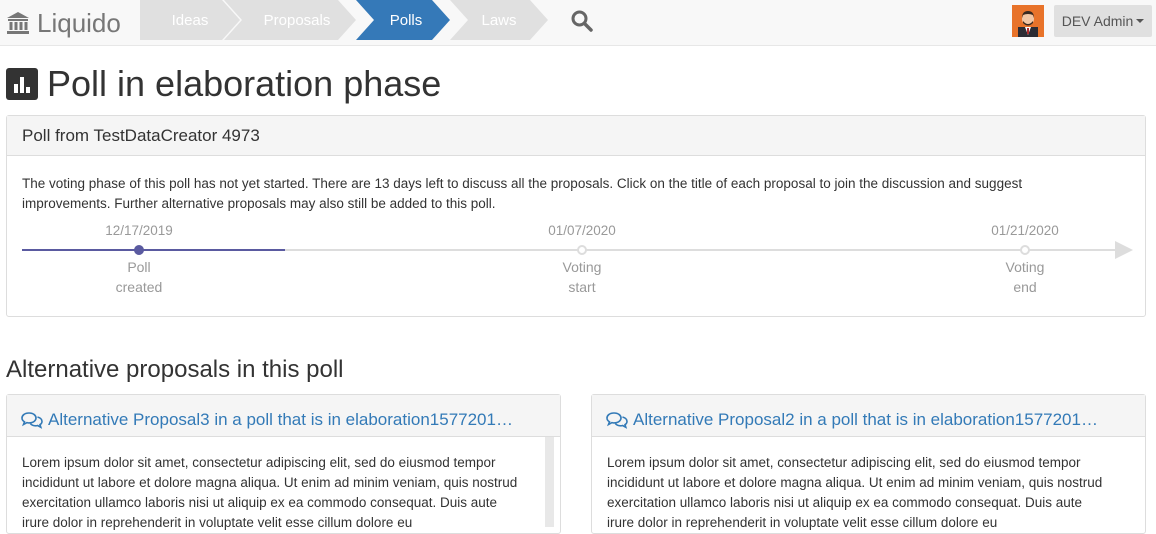  I want to click on tab-ideas-label: Ideas, so click(190, 20).